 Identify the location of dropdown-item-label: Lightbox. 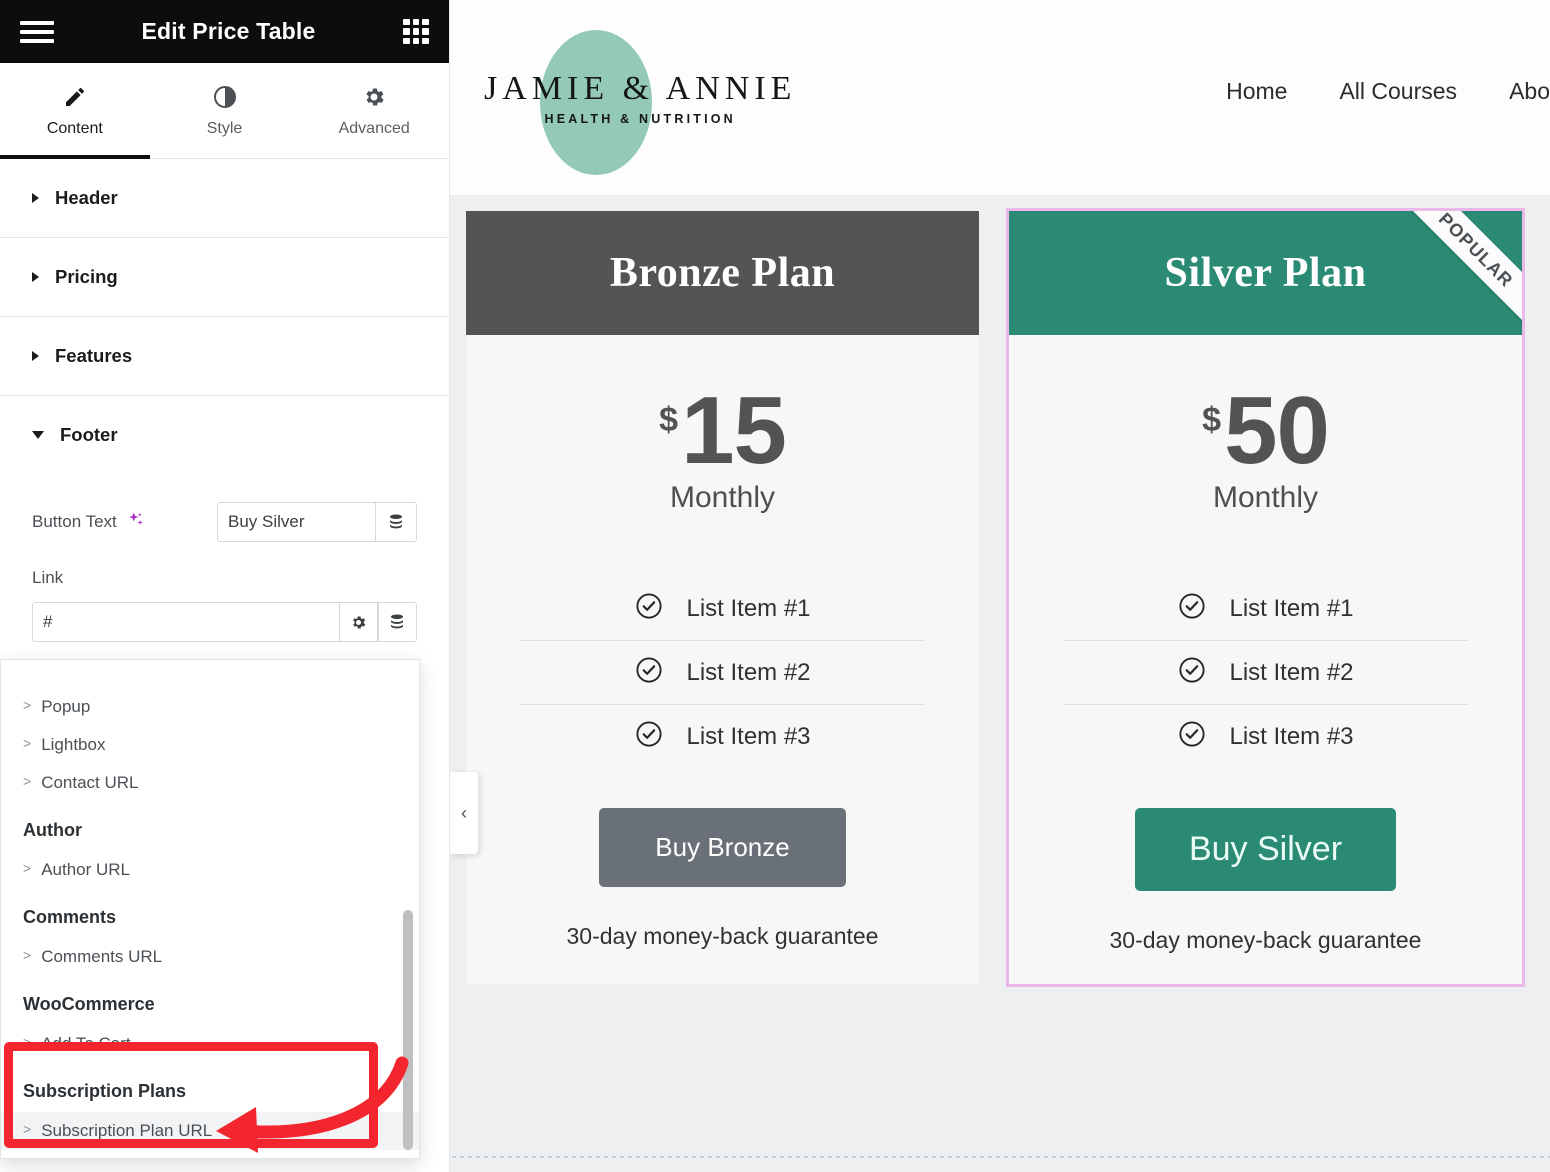
(73, 744).